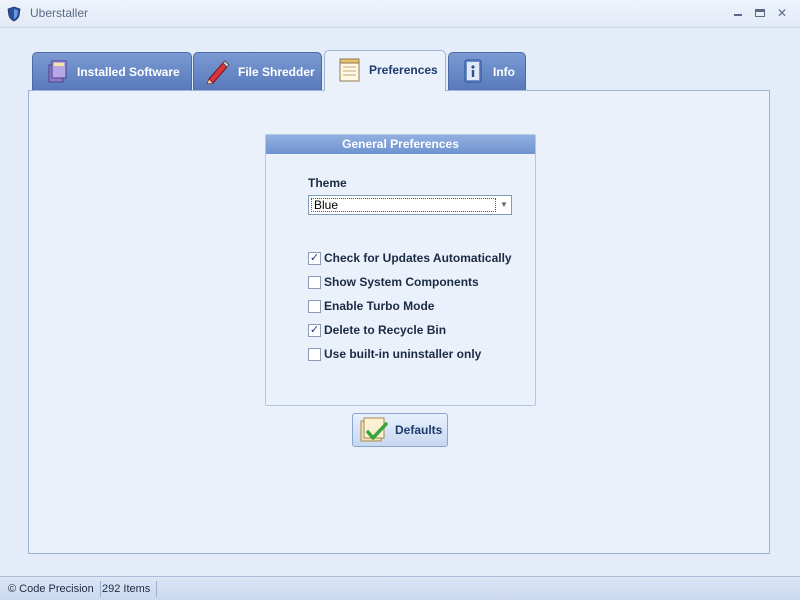 Image resolution: width=800 pixels, height=600 pixels. I want to click on title-bar: Uberstaller ✕, so click(400, 14).